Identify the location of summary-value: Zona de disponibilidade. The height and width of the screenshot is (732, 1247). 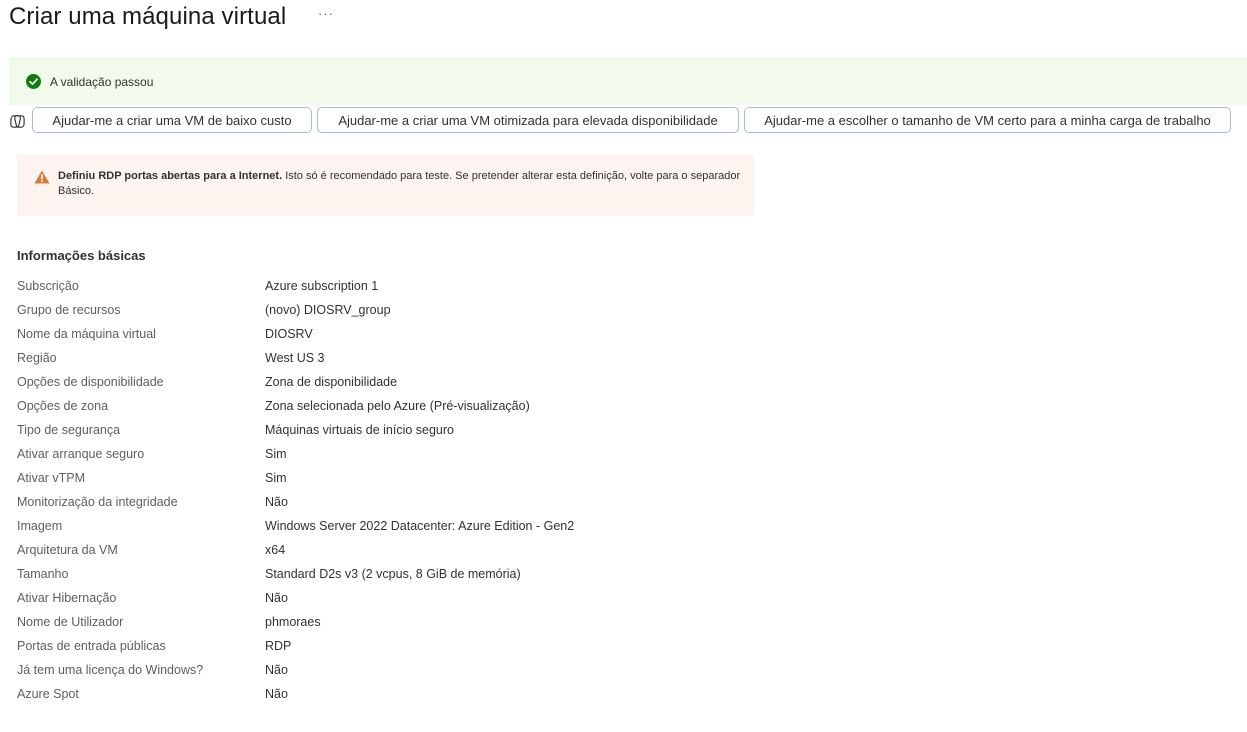
(331, 382).